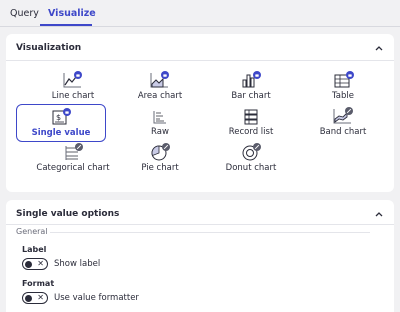  I want to click on tab-visualize: Visualize, so click(72, 13).